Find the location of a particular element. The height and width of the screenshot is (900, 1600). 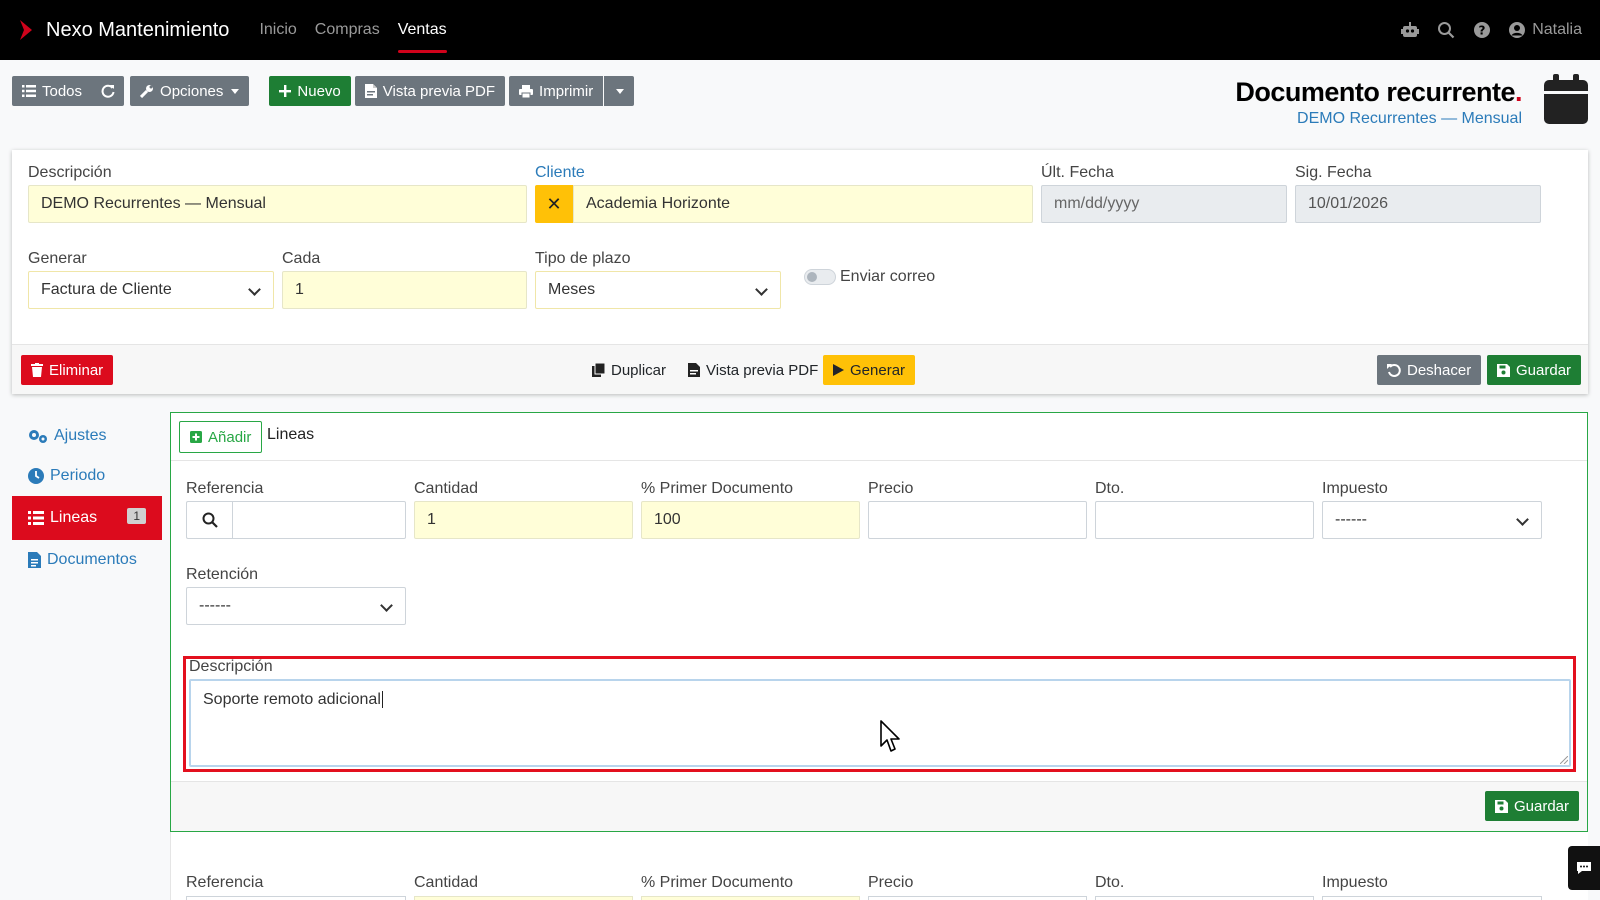

ult-fecha-label: Últ. Fecha is located at coordinates (1077, 172).